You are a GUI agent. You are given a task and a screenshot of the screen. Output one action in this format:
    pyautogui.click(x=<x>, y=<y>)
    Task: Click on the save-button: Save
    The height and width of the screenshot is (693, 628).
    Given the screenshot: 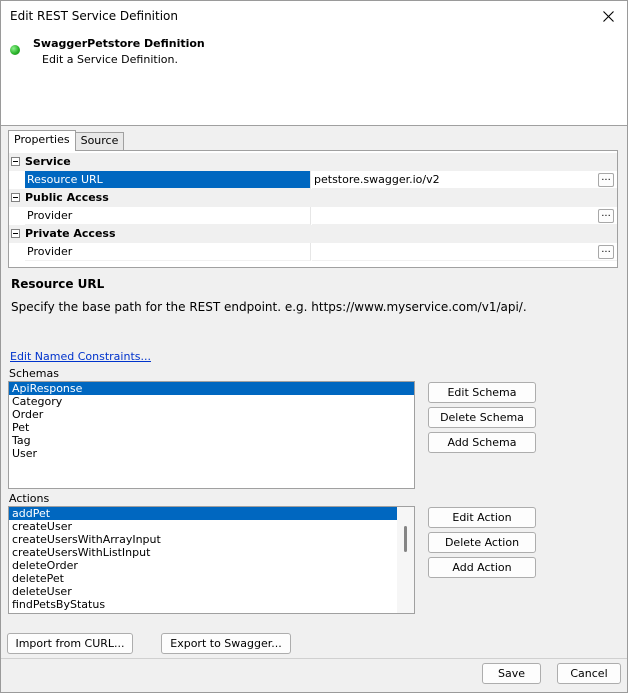 What is the action you would take?
    pyautogui.click(x=511, y=673)
    